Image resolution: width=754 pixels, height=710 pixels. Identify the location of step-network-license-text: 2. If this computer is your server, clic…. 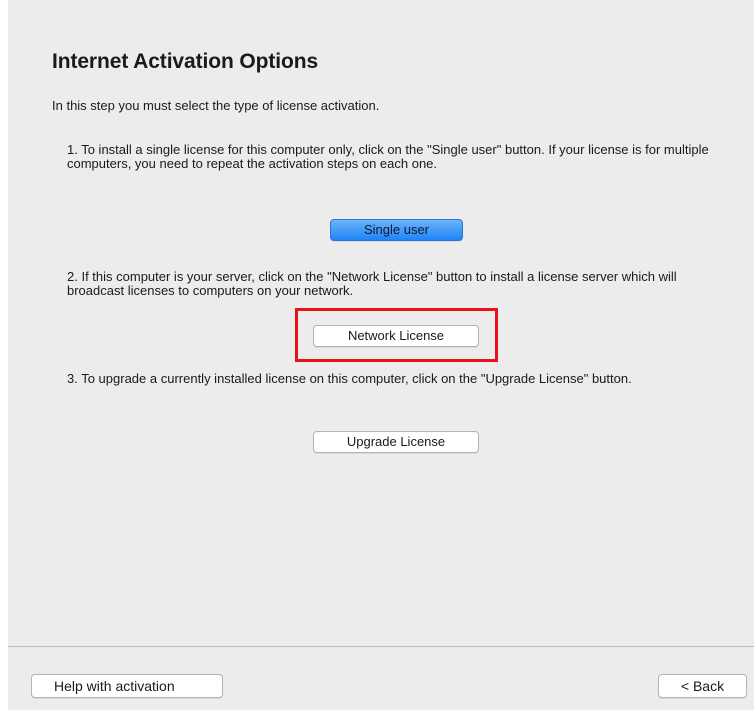
(372, 283).